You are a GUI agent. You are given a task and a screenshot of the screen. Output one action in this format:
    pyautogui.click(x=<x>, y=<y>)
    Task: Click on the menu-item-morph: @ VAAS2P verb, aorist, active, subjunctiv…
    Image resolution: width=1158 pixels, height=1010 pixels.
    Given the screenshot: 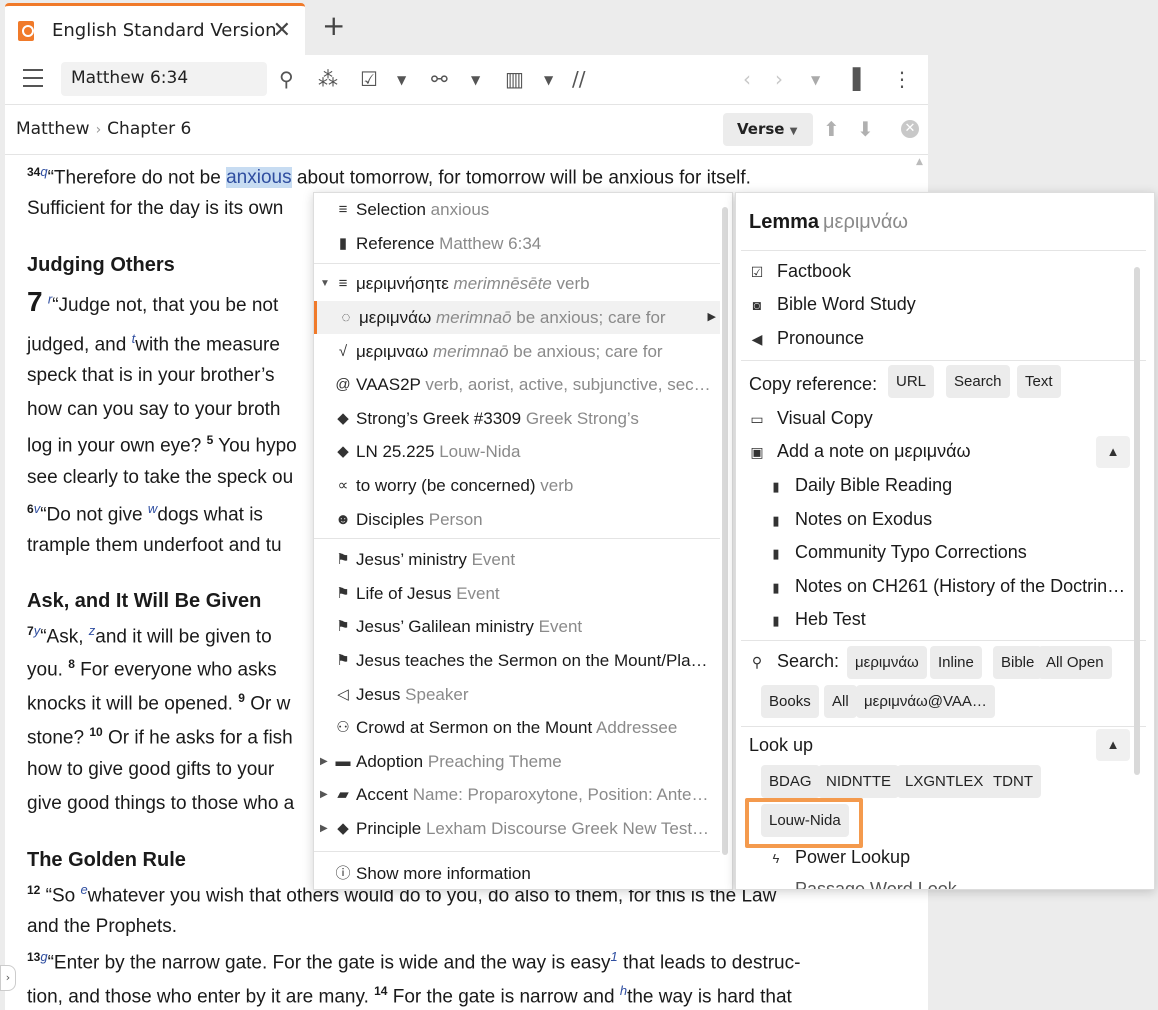 What is the action you would take?
    pyautogui.click(x=517, y=384)
    